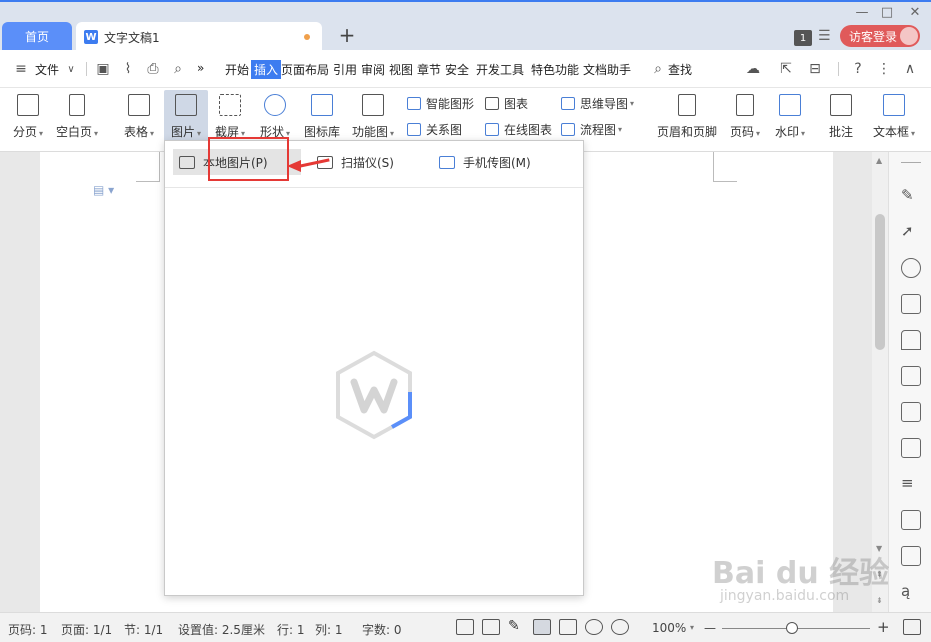  I want to click on zoom-in-button: +, so click(883, 627).